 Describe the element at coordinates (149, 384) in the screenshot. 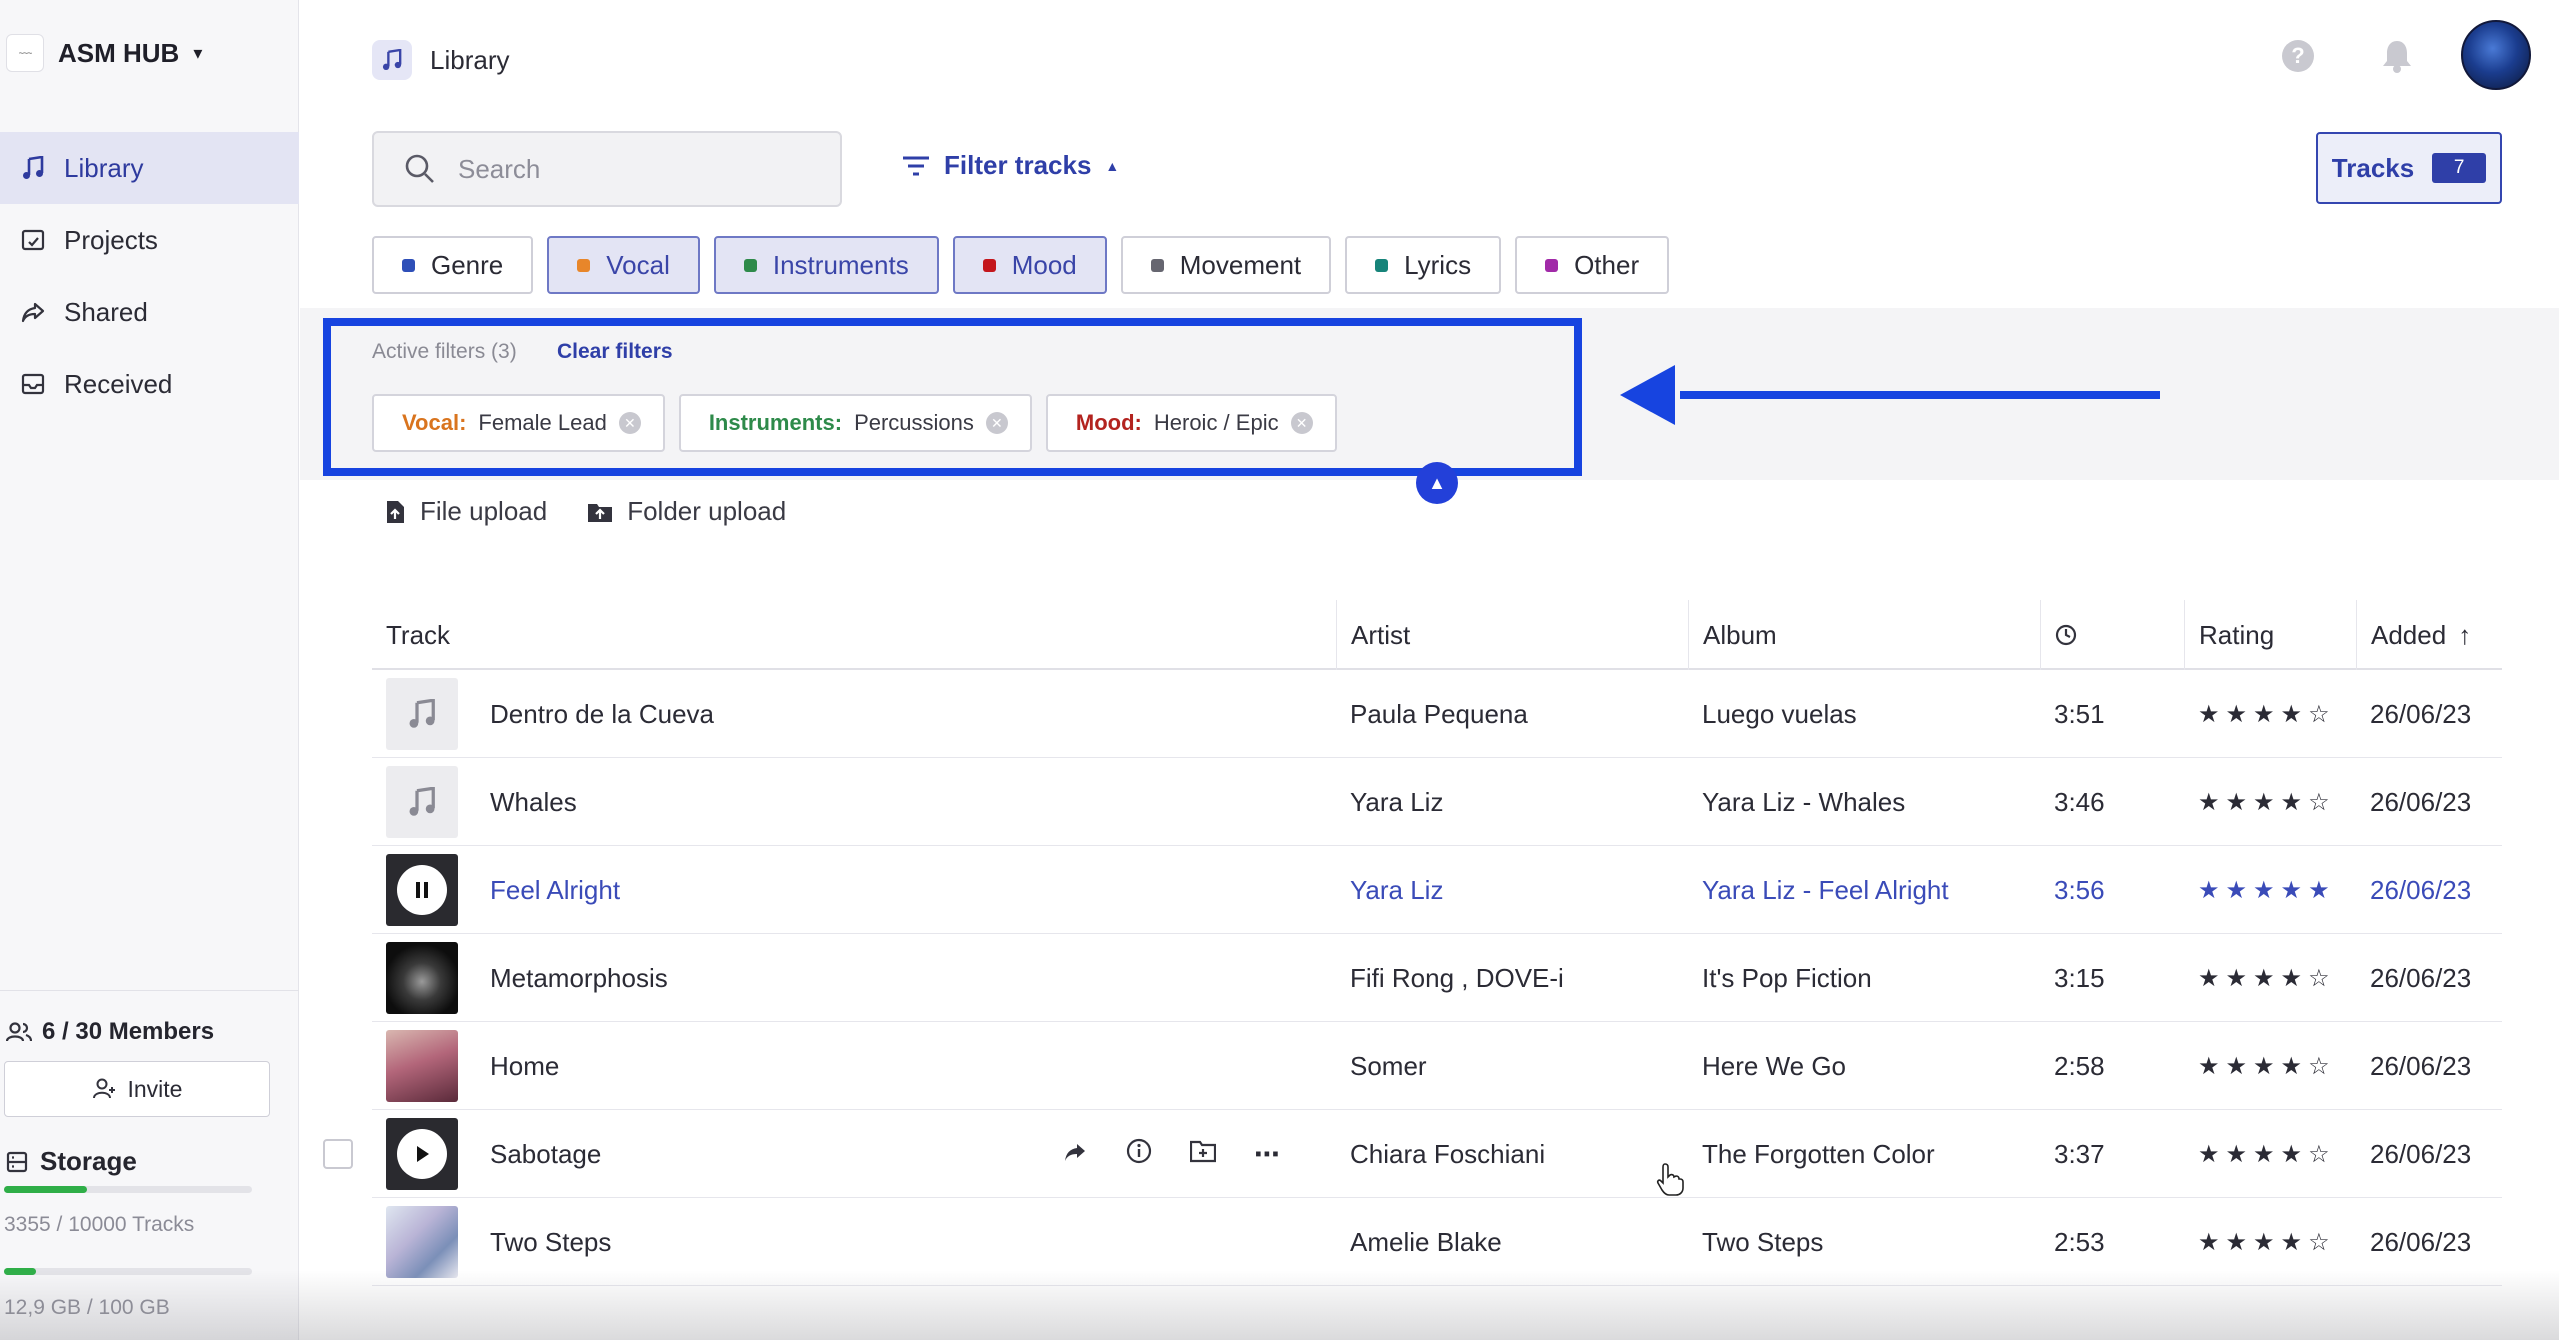

I see `sidebar-item-received: Received` at that location.